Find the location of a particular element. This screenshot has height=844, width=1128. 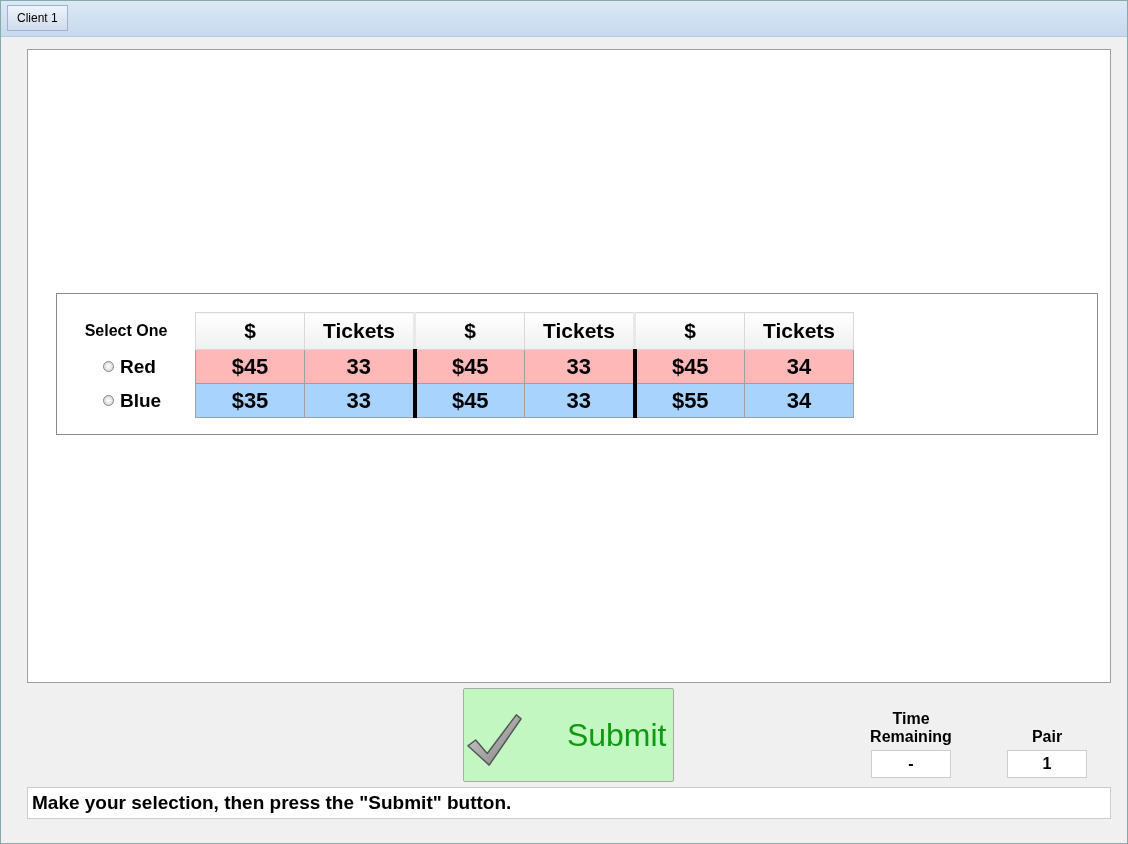

window-title: Client 1 is located at coordinates (37, 18).